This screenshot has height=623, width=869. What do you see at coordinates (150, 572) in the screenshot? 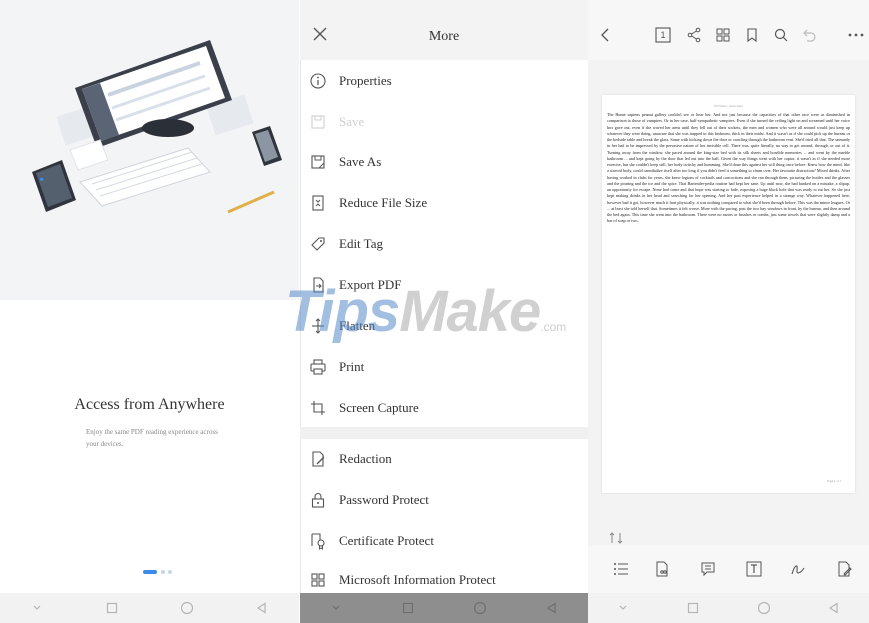
I see `page-indicator-active-dot` at bounding box center [150, 572].